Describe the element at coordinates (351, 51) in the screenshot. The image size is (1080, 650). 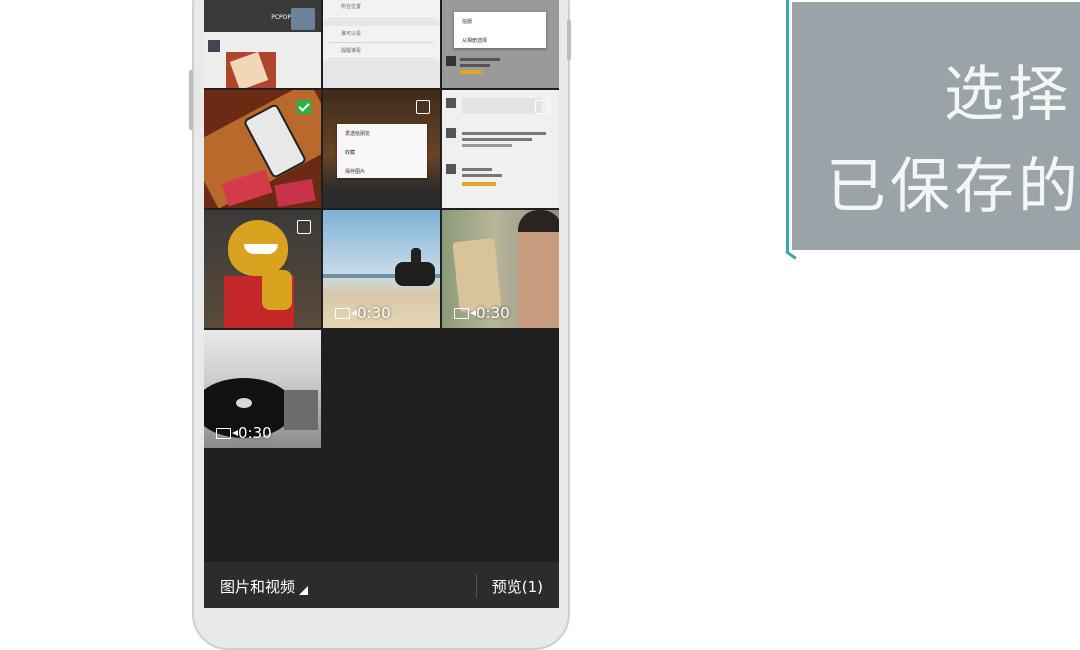
I see `menu-item: 提醒谁看` at that location.